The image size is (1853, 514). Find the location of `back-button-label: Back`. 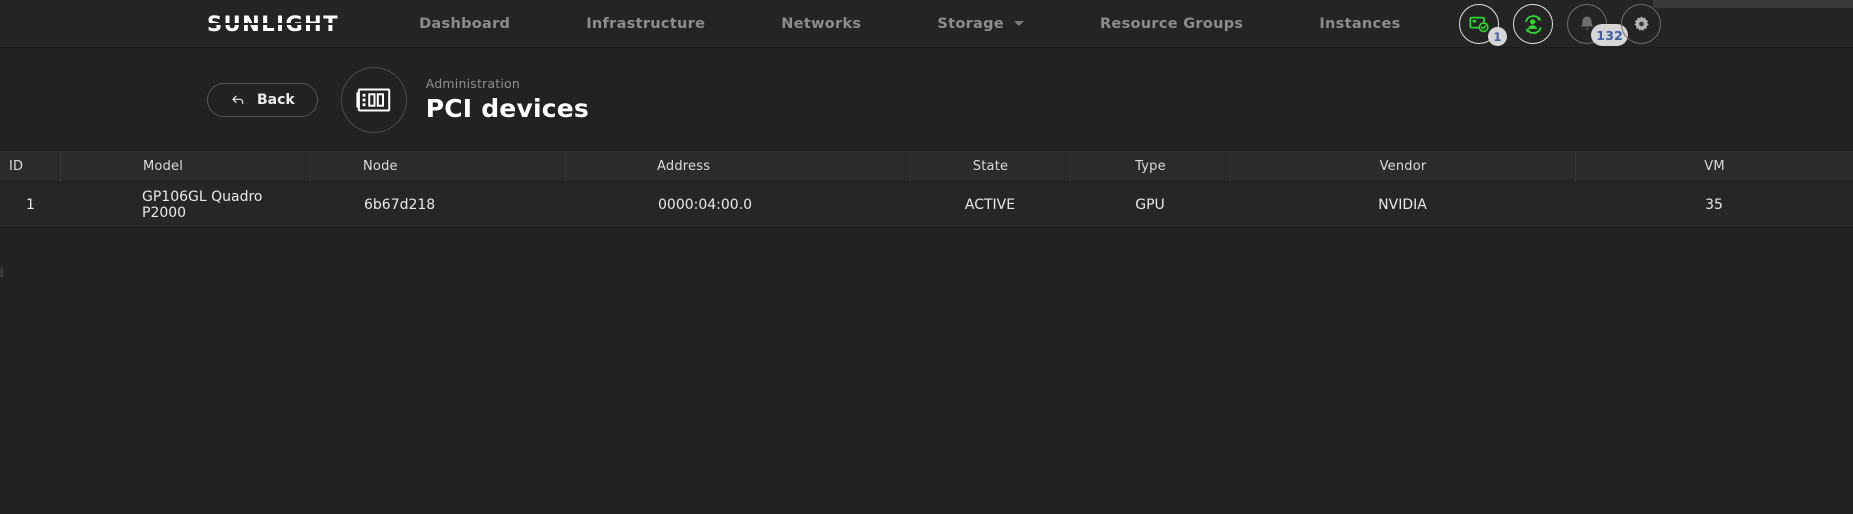

back-button-label: Back is located at coordinates (276, 99).